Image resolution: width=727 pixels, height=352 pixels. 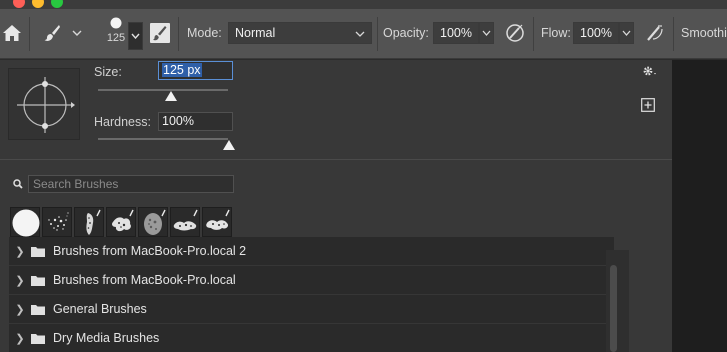 What do you see at coordinates (19, 4) in the screenshot?
I see `close-window-button` at bounding box center [19, 4].